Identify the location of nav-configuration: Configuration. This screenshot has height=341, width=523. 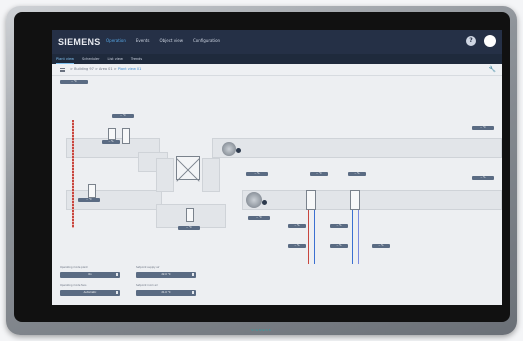
(206, 40).